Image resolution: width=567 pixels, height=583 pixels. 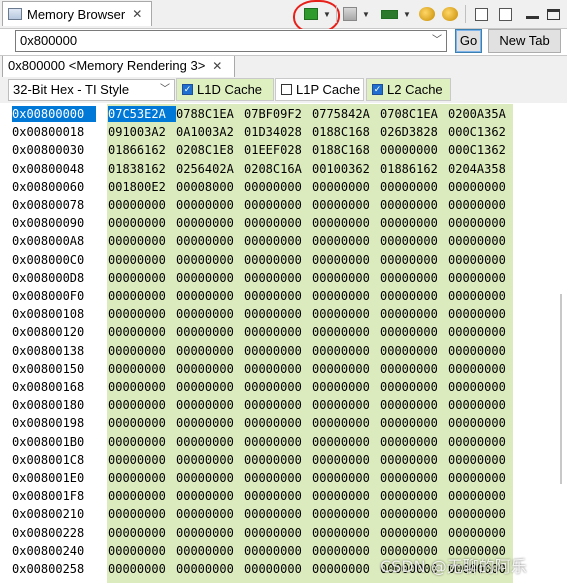 What do you see at coordinates (54, 241) in the screenshot?
I see `memory-address: 0x008000A8` at bounding box center [54, 241].